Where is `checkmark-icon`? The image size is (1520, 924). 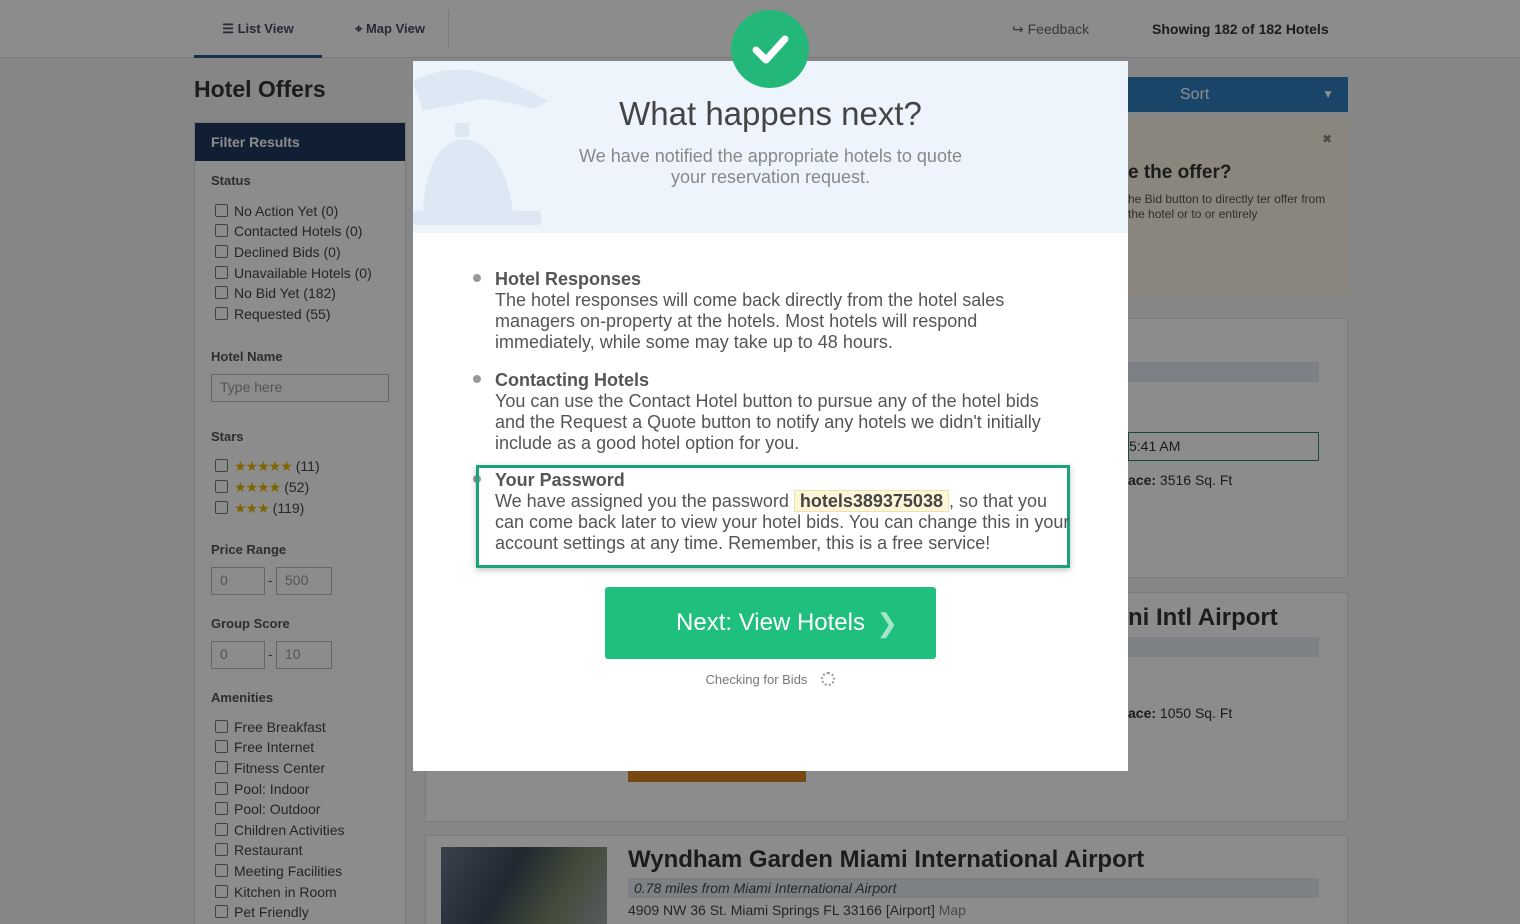
checkmark-icon is located at coordinates (770, 49).